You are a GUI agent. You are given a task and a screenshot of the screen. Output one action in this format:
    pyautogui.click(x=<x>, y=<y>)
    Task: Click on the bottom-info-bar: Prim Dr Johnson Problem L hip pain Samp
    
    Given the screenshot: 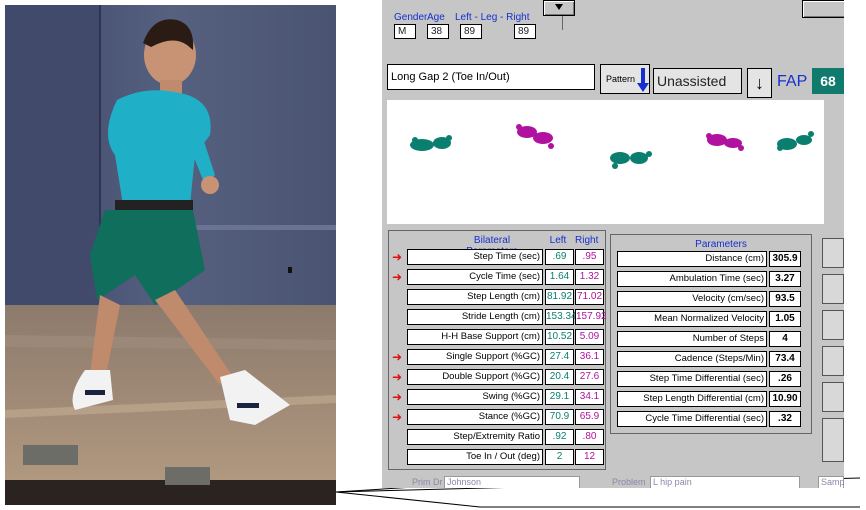 What is the action you would take?
    pyautogui.click(x=613, y=481)
    